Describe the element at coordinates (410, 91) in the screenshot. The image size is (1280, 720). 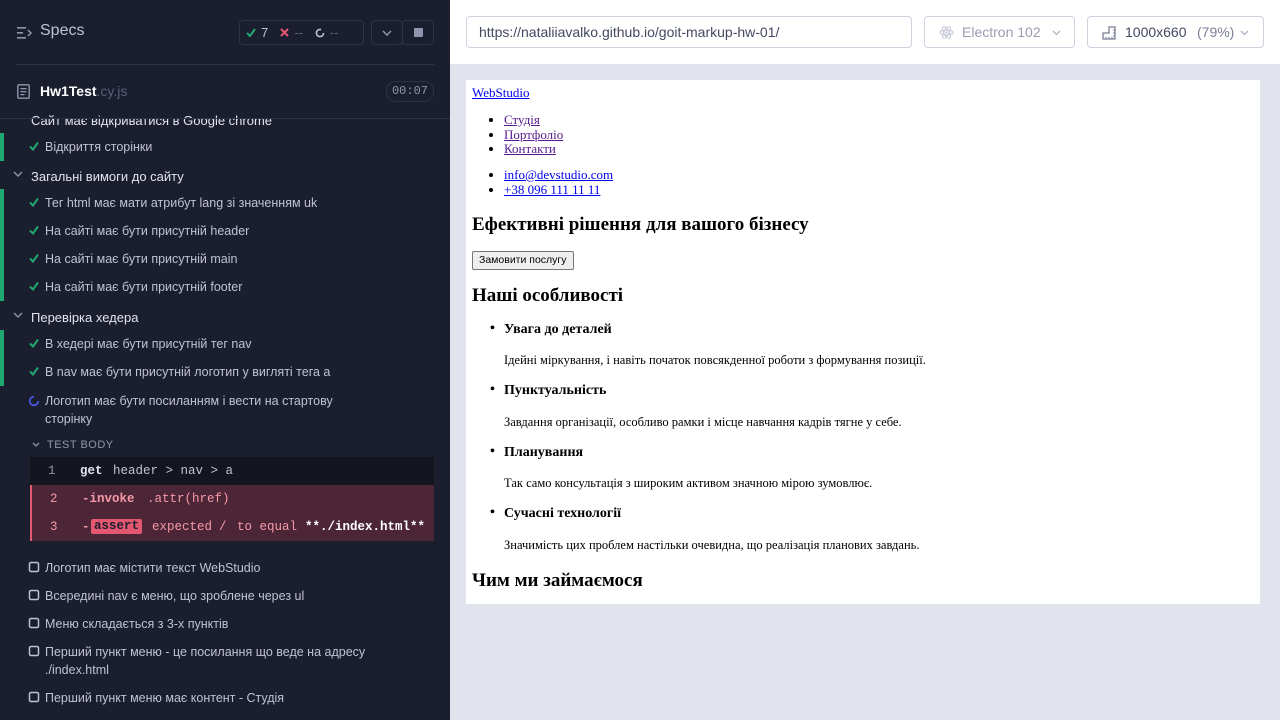
I see `duration-badge: 00:07` at that location.